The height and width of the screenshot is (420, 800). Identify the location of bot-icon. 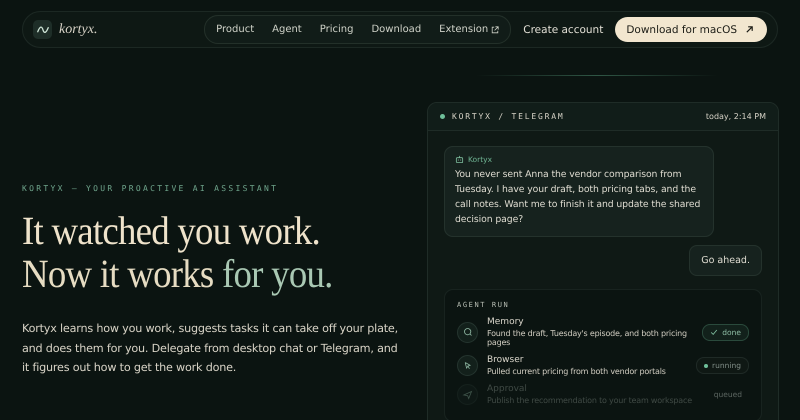
(459, 159).